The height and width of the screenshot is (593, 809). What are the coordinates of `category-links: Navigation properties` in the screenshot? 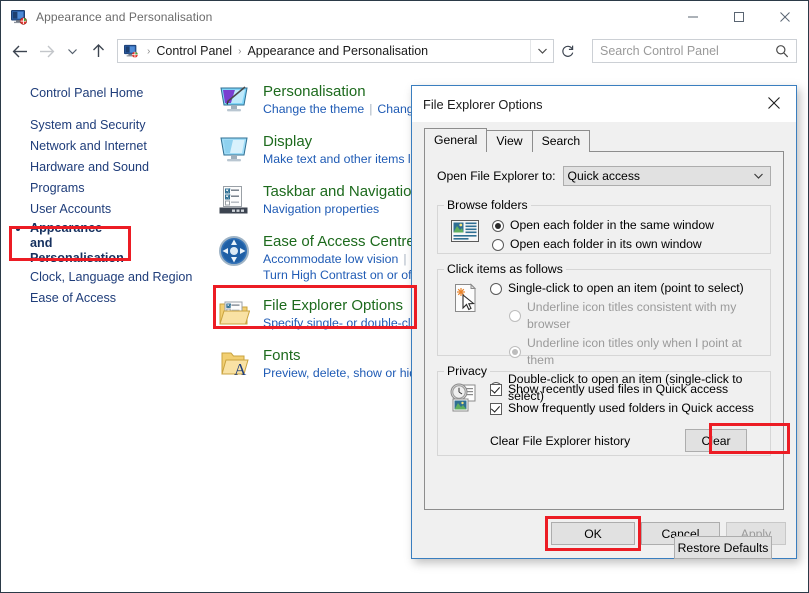 It's located at (337, 209).